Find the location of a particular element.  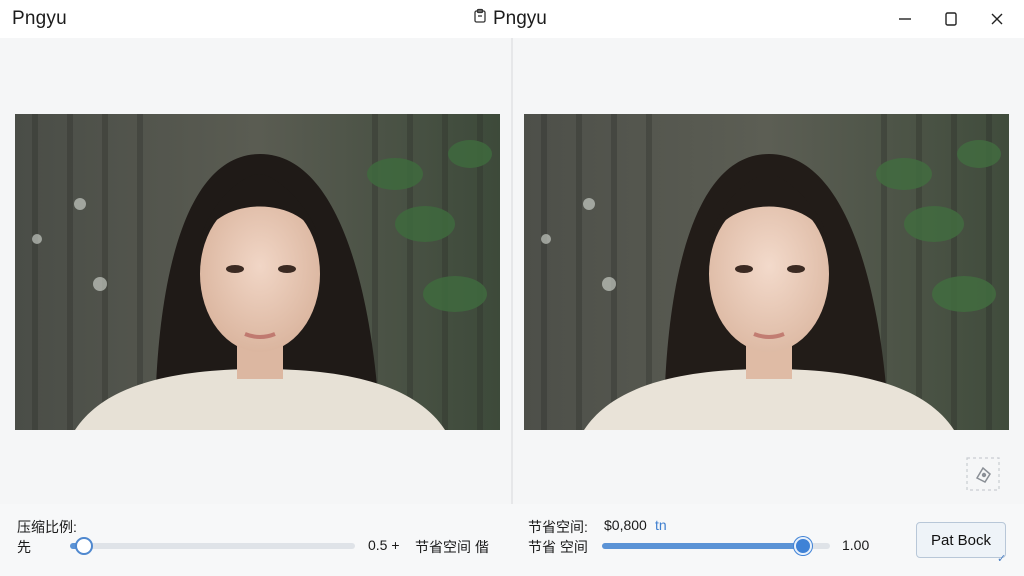

title-bar: Pngyu Pngyu is located at coordinates (512, 19).